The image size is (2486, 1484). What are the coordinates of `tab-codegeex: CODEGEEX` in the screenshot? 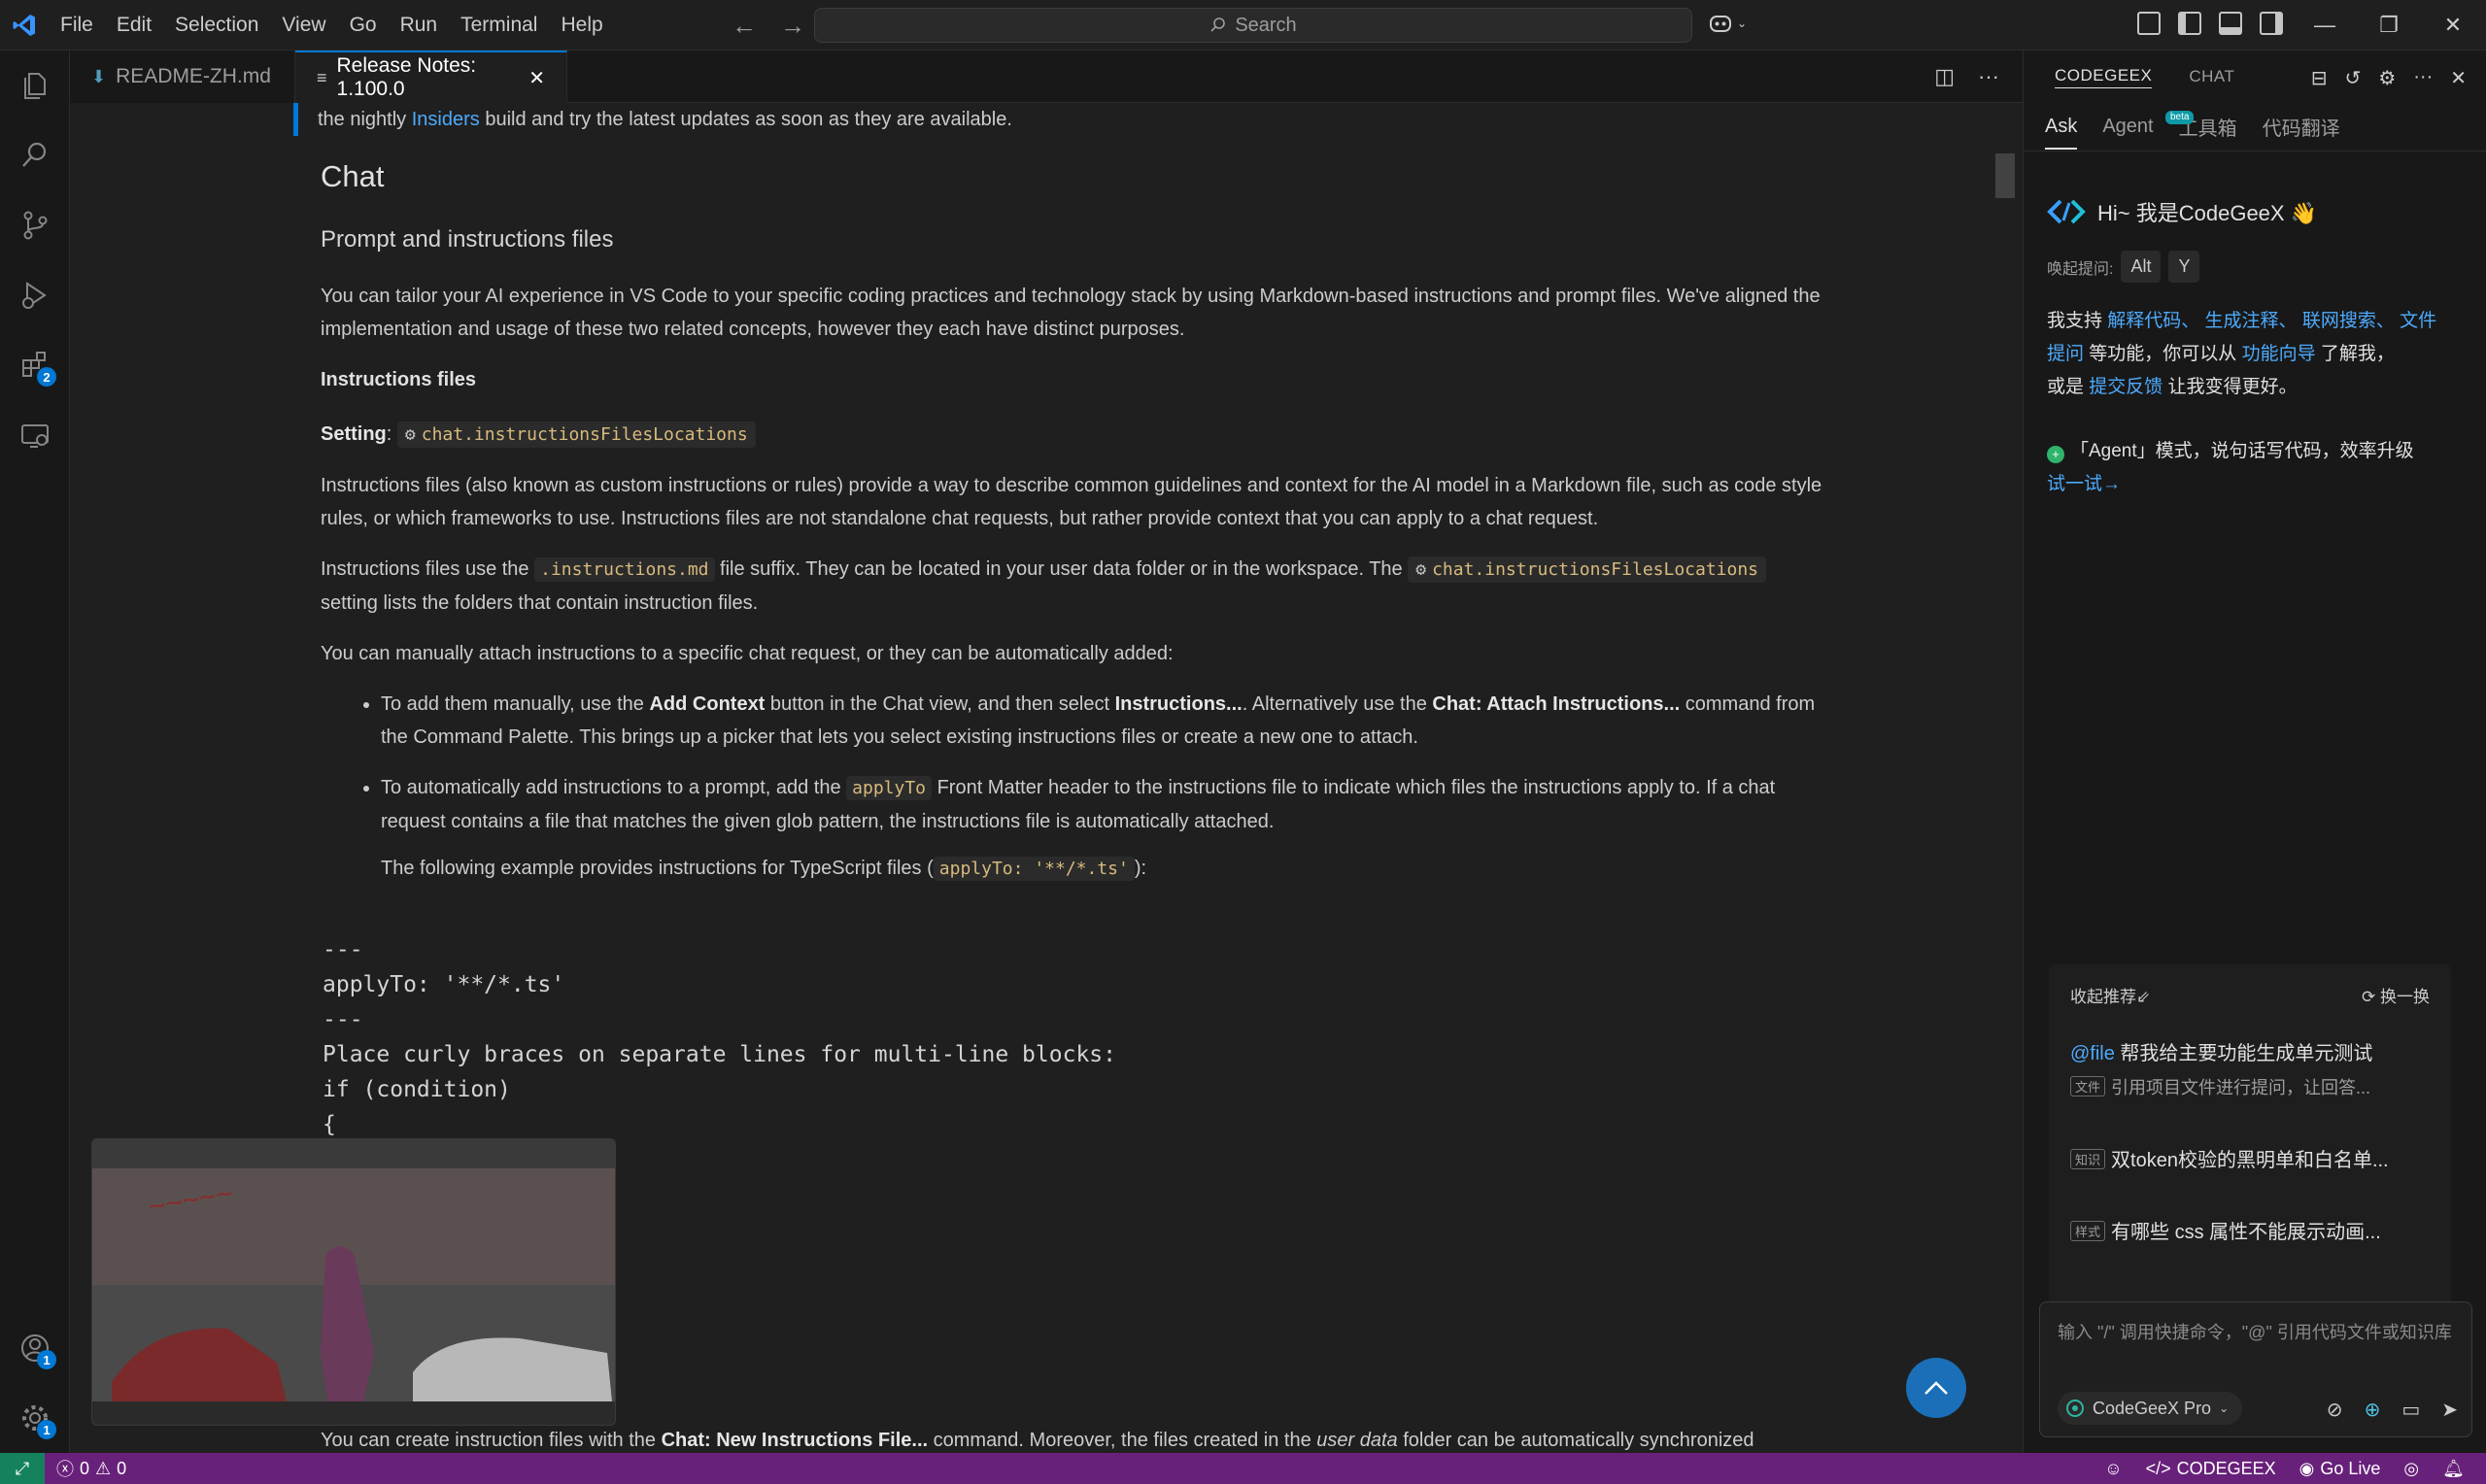 It's located at (2104, 77).